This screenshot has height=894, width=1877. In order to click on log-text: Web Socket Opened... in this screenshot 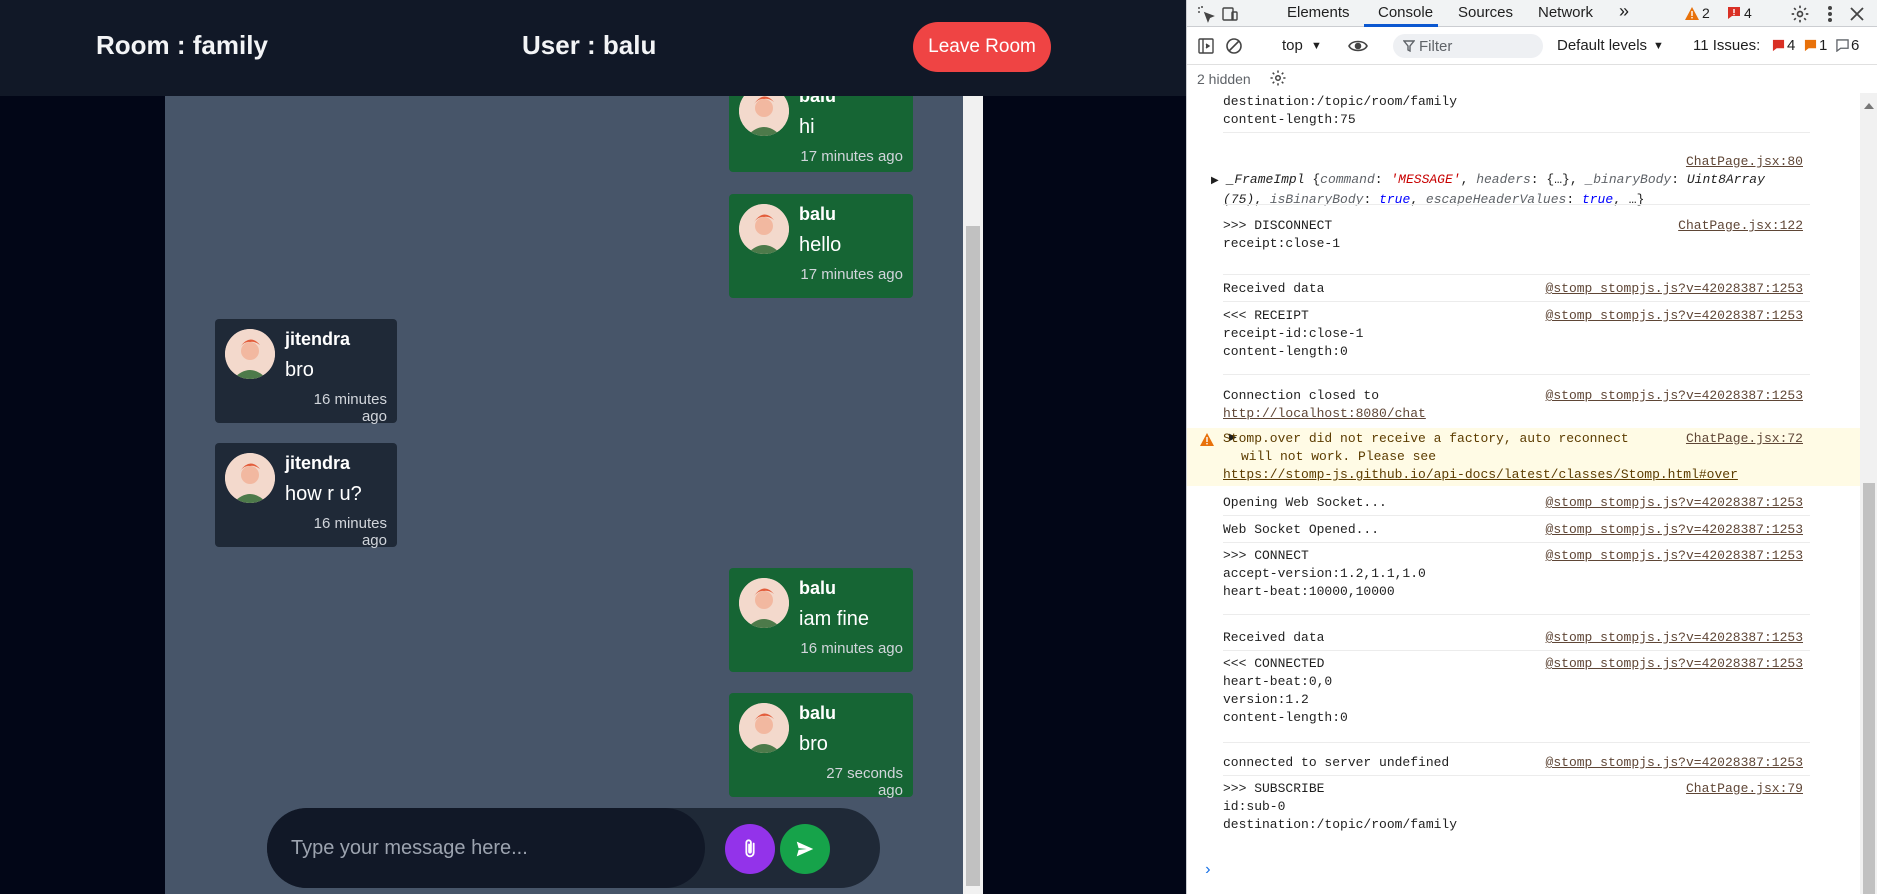, I will do `click(1301, 529)`.